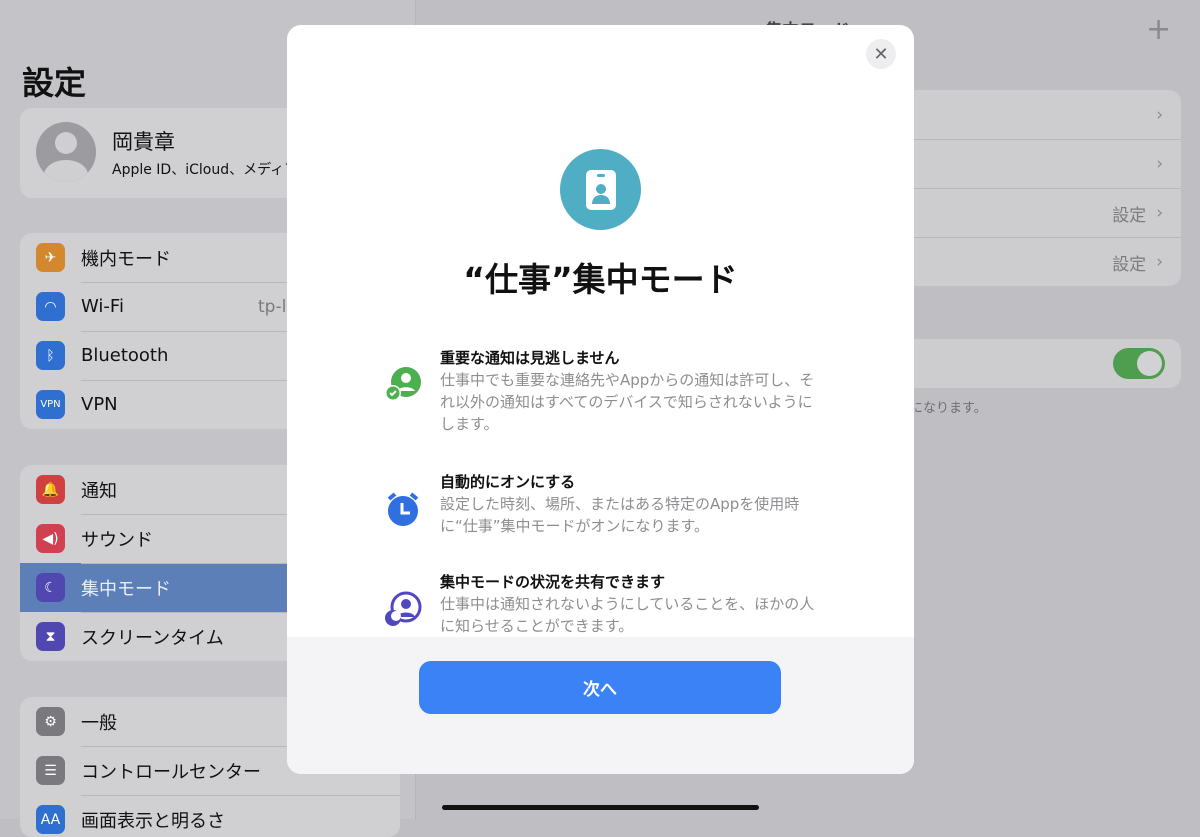 Image resolution: width=1200 pixels, height=837 pixels. What do you see at coordinates (600, 189) in the screenshot?
I see `id-badge-icon` at bounding box center [600, 189].